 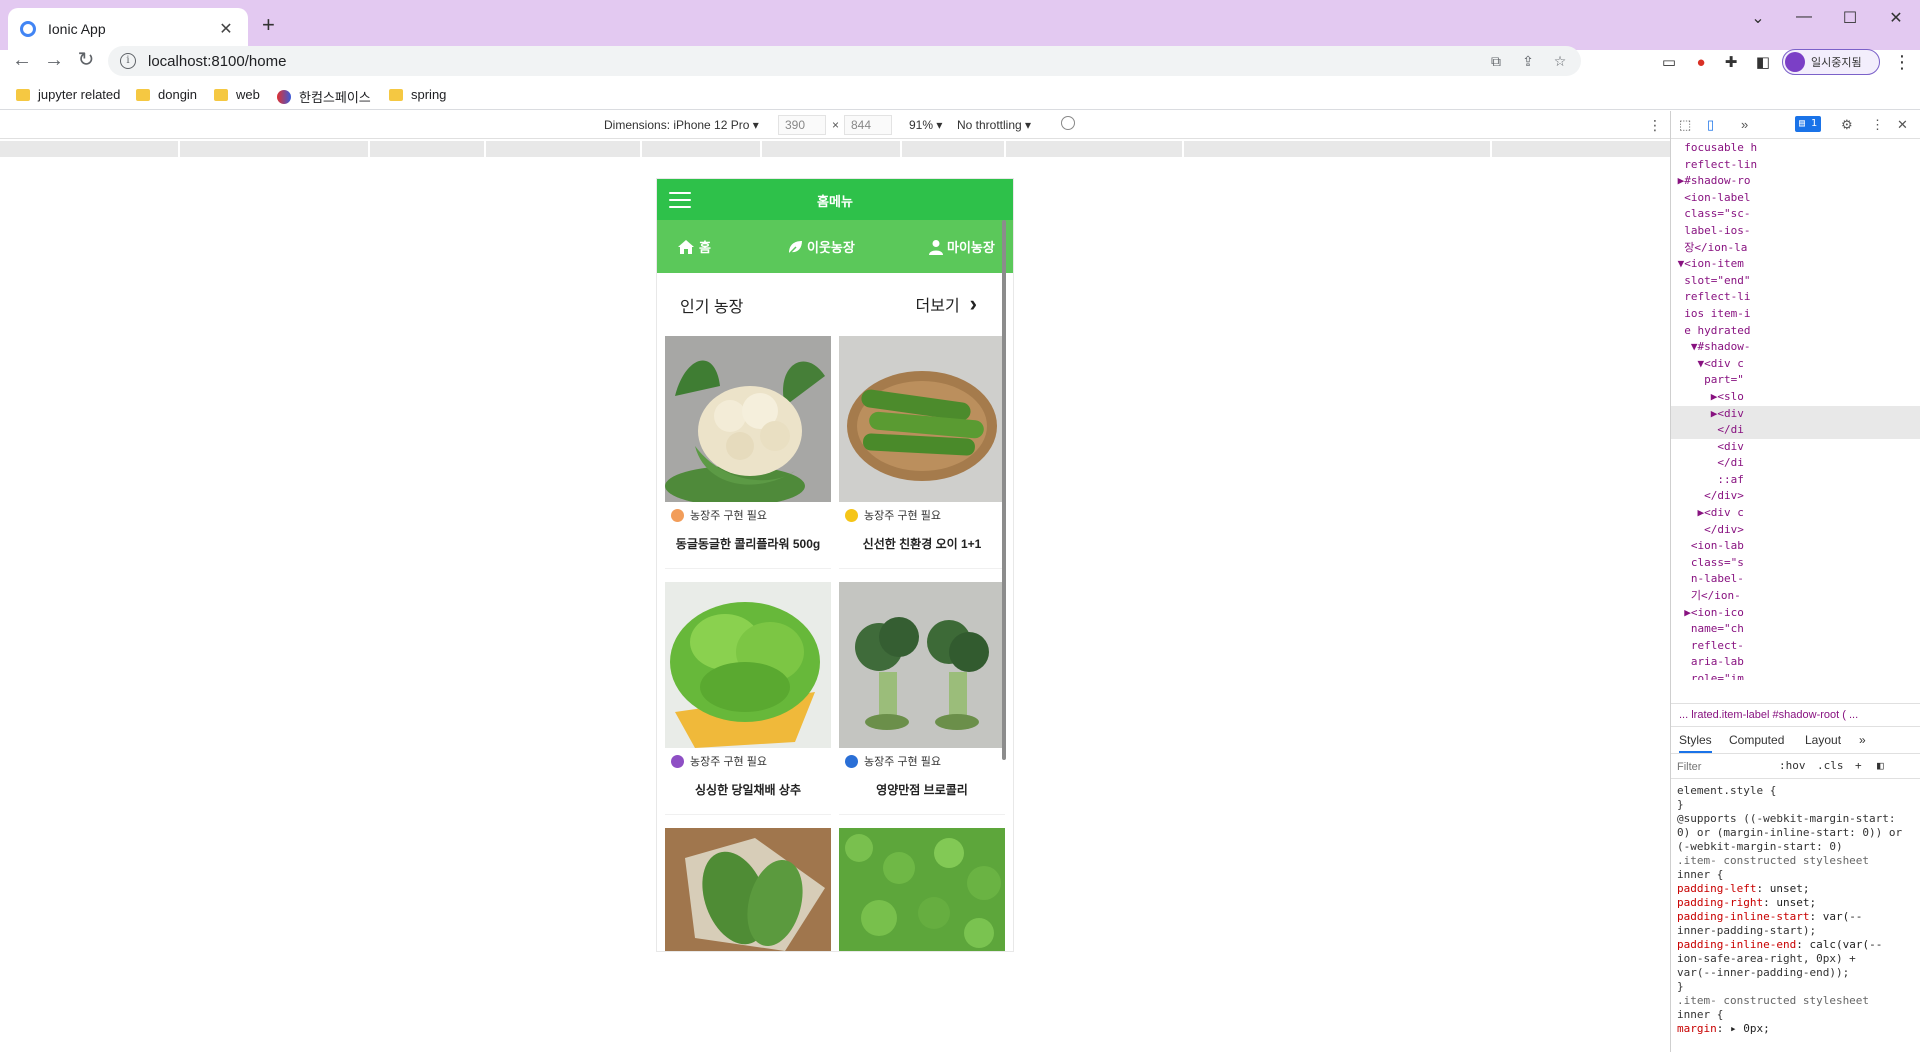 I want to click on back-arrow-icon: ←, so click(x=22, y=60).